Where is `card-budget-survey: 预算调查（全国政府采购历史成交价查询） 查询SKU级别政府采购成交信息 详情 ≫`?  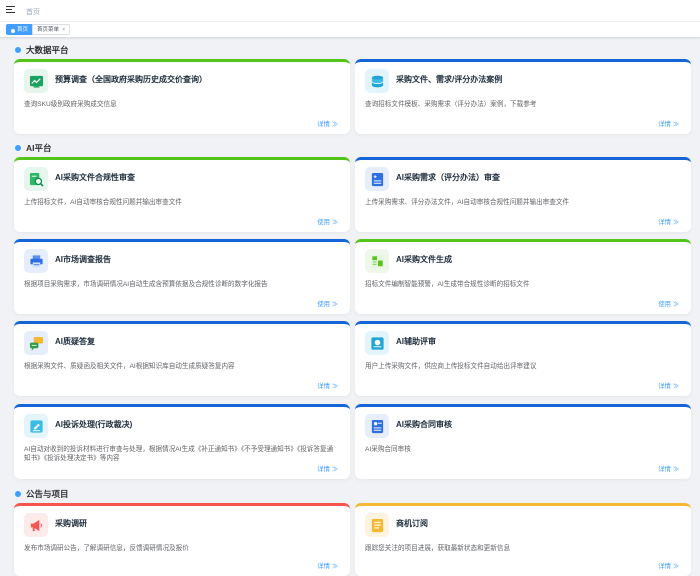 card-budget-survey: 预算调查（全国政府采购历史成交价查询） 查询SKU级别政府采购成交信息 详情 ≫ is located at coordinates (182, 96).